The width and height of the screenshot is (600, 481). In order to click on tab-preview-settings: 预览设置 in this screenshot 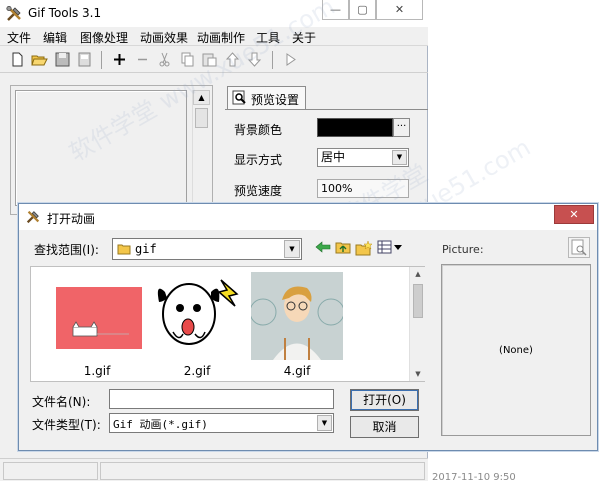, I will do `click(266, 98)`.